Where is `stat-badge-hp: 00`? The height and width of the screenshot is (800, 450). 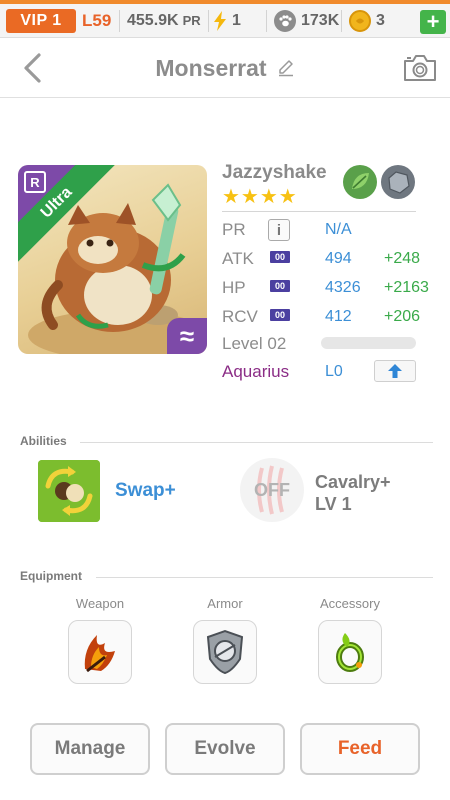
stat-badge-hp: 00 is located at coordinates (280, 286).